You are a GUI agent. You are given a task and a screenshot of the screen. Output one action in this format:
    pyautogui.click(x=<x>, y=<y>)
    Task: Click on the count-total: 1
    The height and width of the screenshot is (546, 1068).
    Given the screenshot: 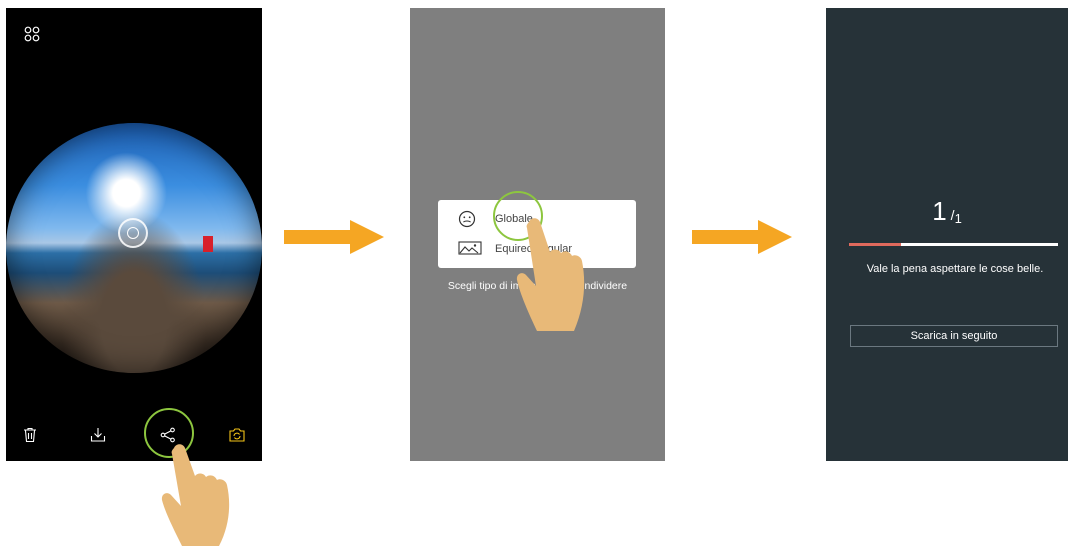 What is the action you would take?
    pyautogui.click(x=958, y=218)
    